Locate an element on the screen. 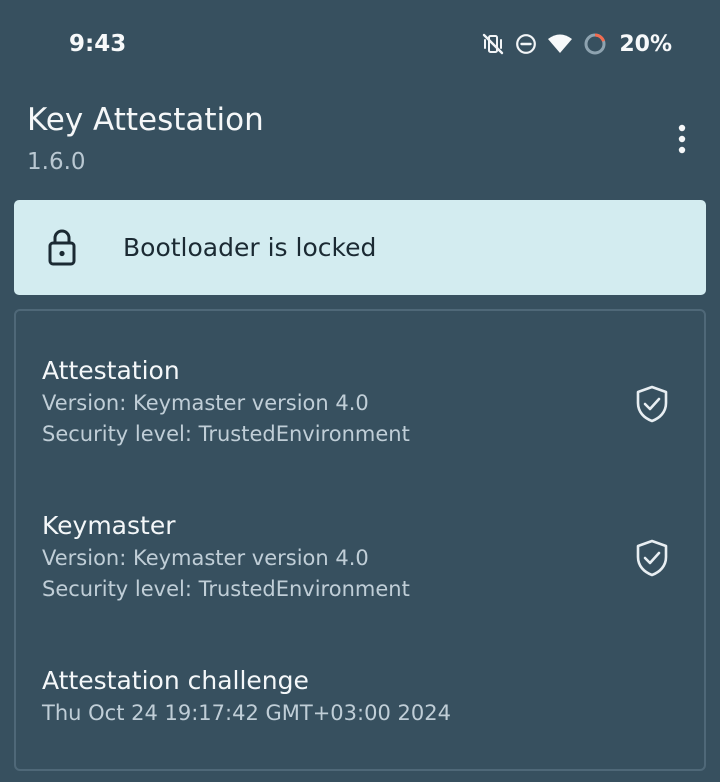 This screenshot has height=782, width=720. bootloader-status-text: Bootloader is locked is located at coordinates (250, 247).